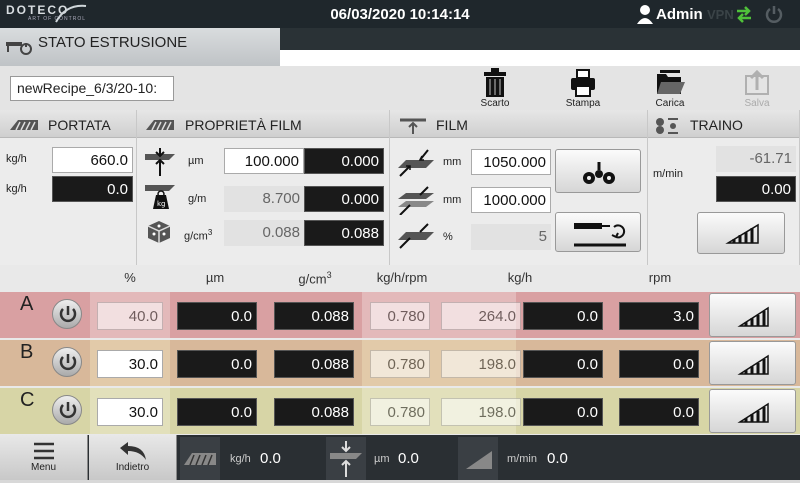 The image size is (800, 483). I want to click on row-a-power-button, so click(67, 314).